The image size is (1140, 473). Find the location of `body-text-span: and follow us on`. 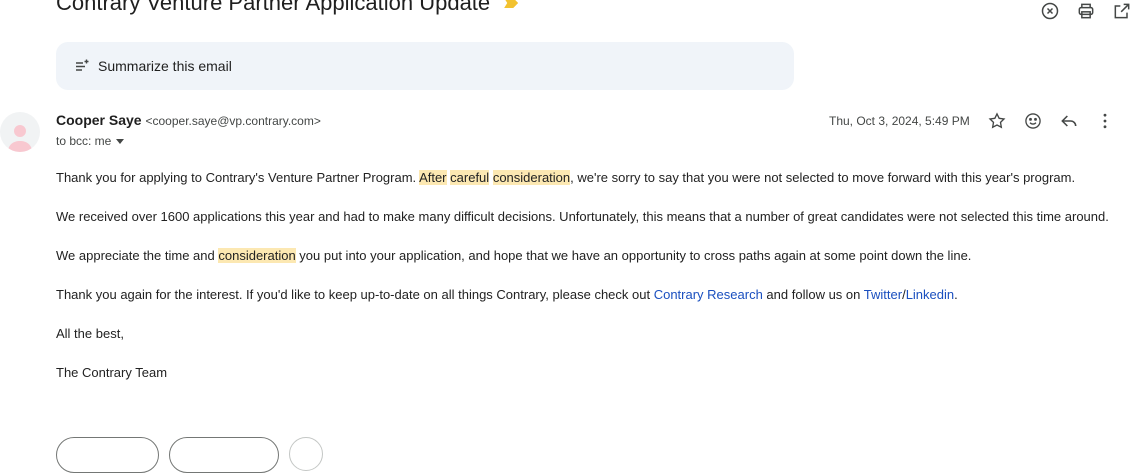

body-text-span: and follow us on is located at coordinates (813, 294).